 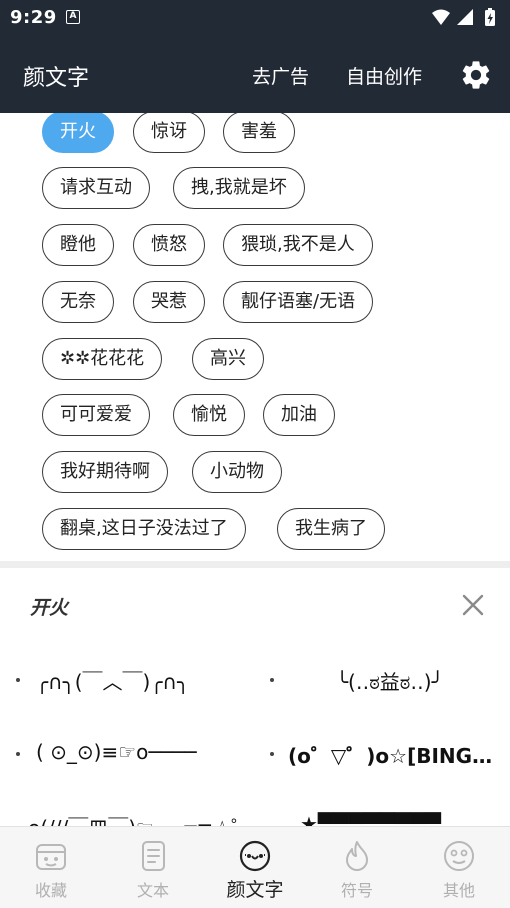 I want to click on tag-chip: 加油, so click(x=299, y=415).